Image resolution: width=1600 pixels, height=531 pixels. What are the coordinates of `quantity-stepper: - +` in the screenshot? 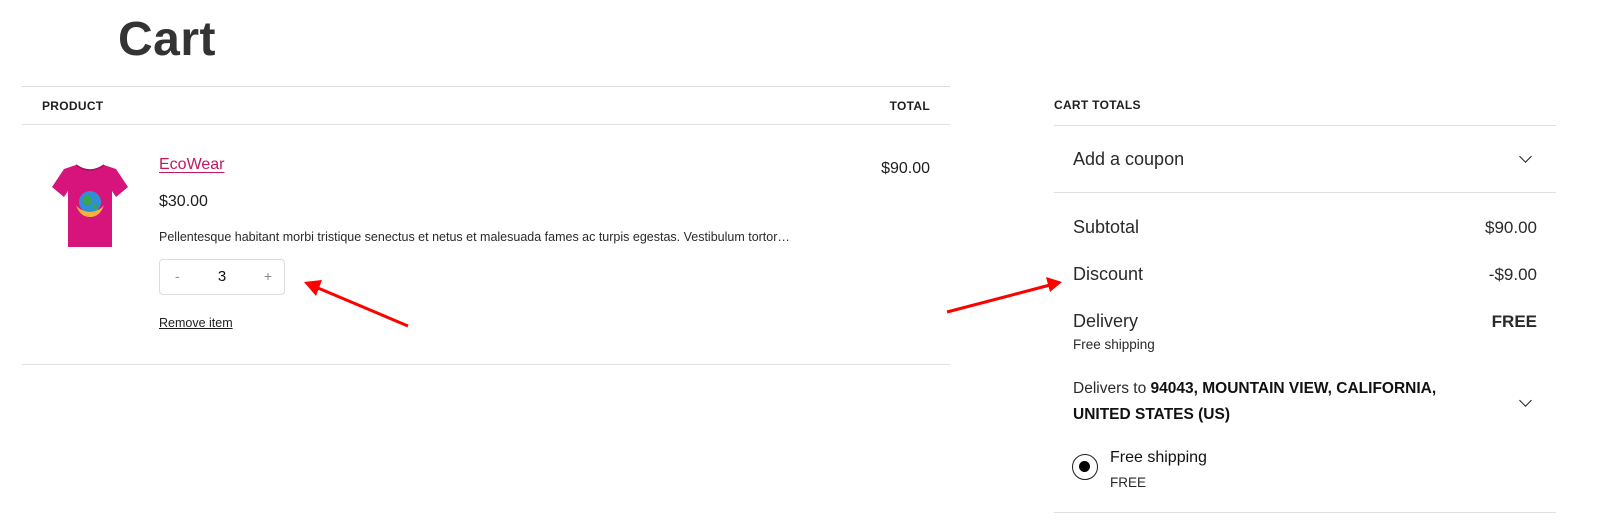 It's located at (222, 277).